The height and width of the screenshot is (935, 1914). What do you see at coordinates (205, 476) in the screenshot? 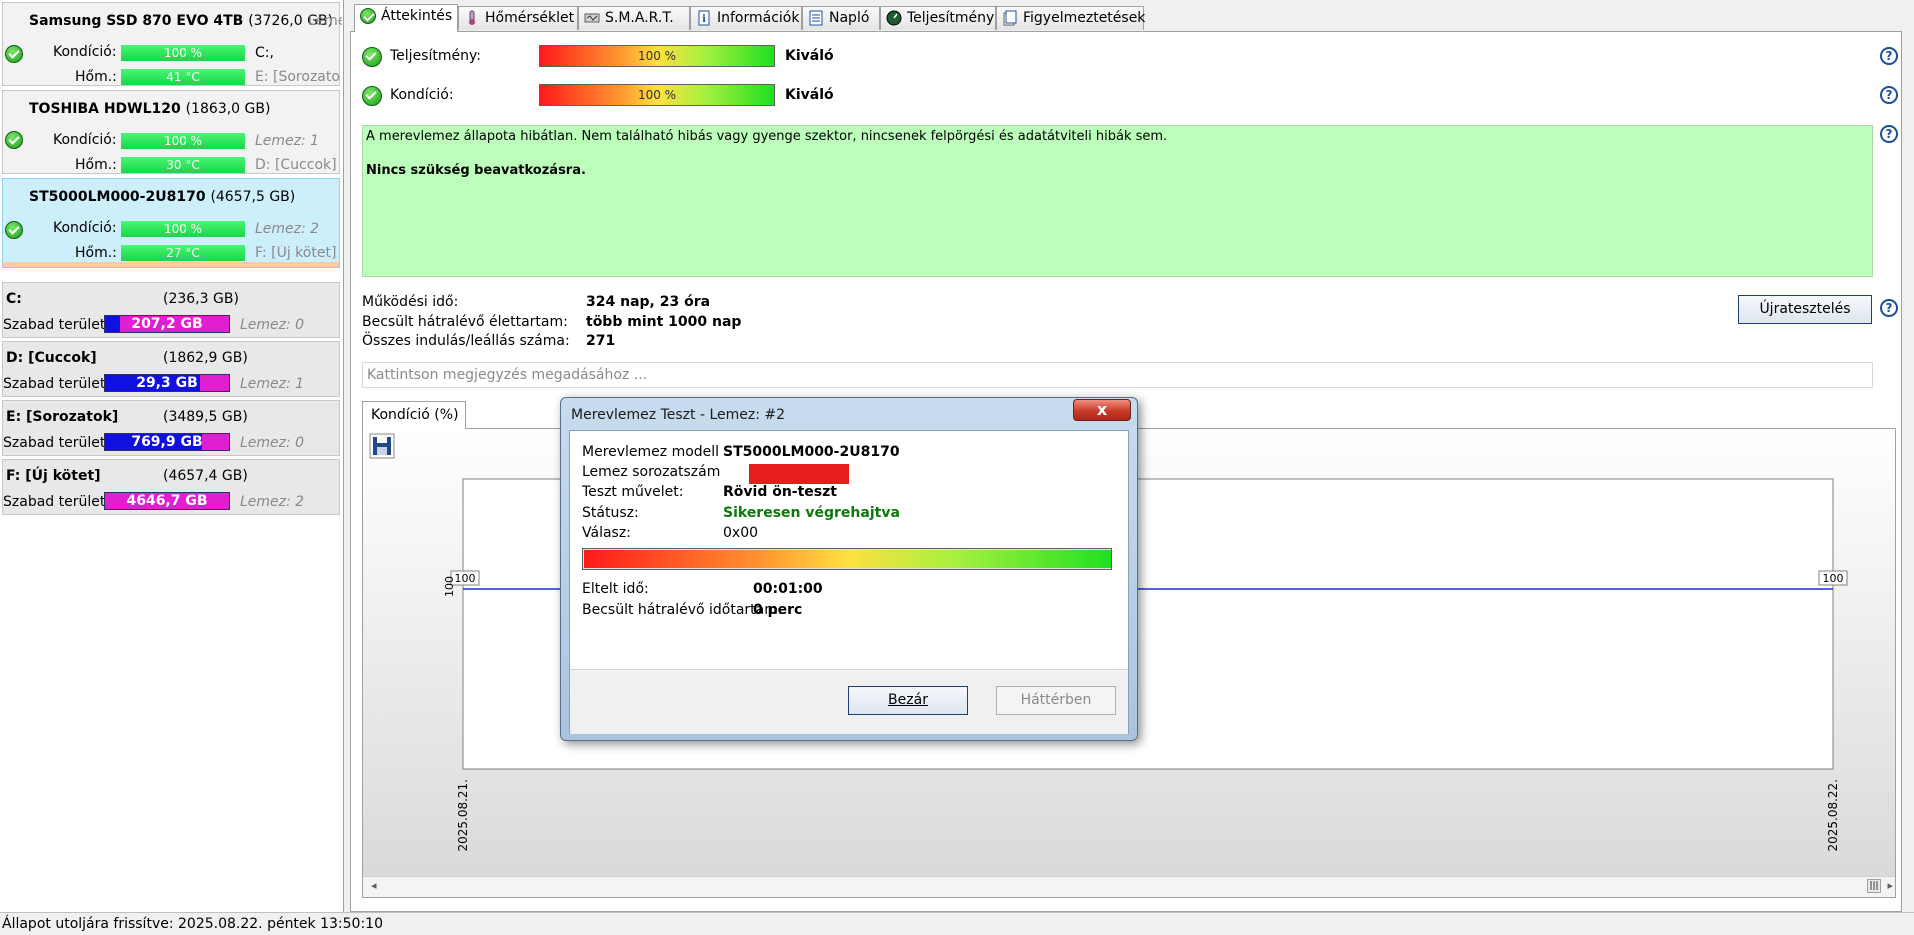
I see `volume-size: (4657,4 GB)` at bounding box center [205, 476].